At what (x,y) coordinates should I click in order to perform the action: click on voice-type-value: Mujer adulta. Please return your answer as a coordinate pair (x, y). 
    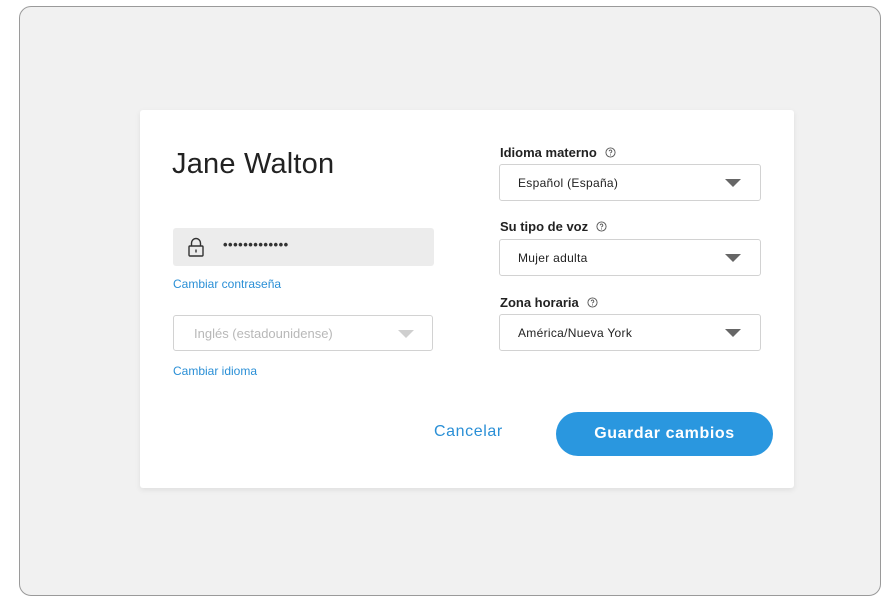
    Looking at the image, I should click on (553, 258).